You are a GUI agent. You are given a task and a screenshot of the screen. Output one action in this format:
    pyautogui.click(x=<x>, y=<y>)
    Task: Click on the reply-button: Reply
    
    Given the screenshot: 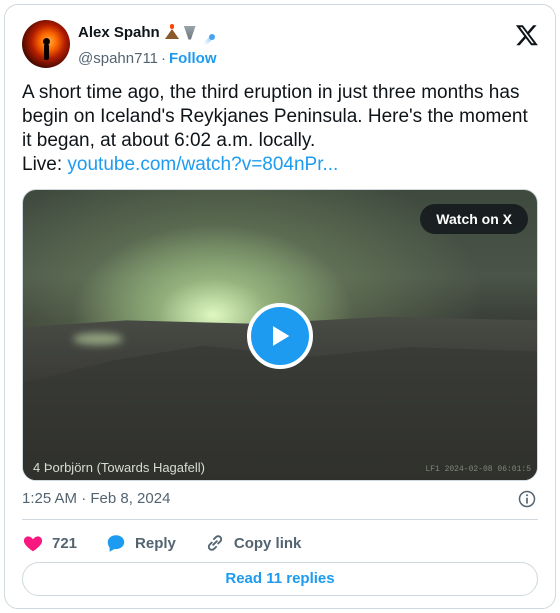 What is the action you would take?
    pyautogui.click(x=140, y=543)
    